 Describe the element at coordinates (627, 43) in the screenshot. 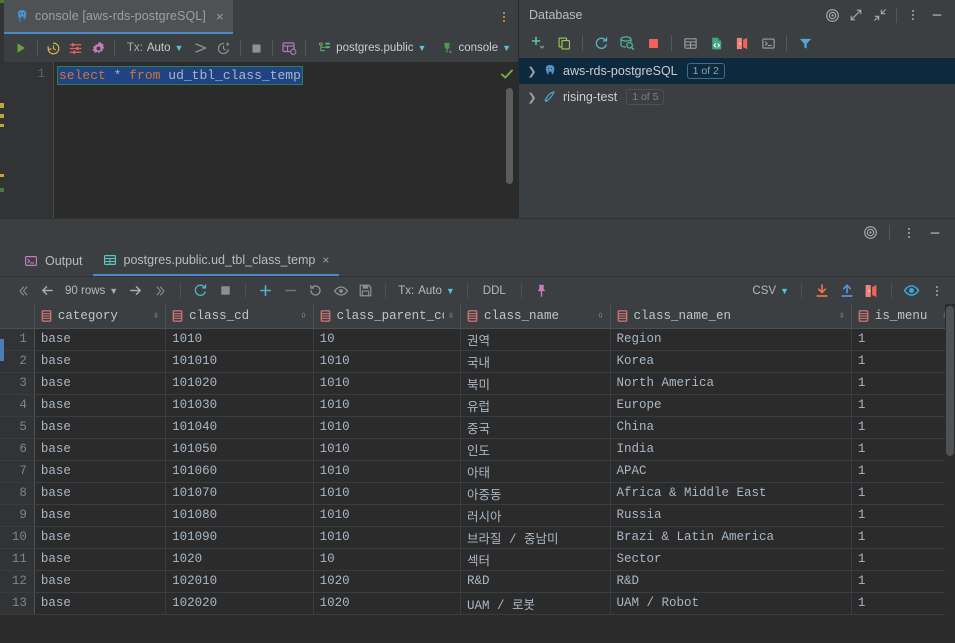

I see `find-db-icon` at that location.